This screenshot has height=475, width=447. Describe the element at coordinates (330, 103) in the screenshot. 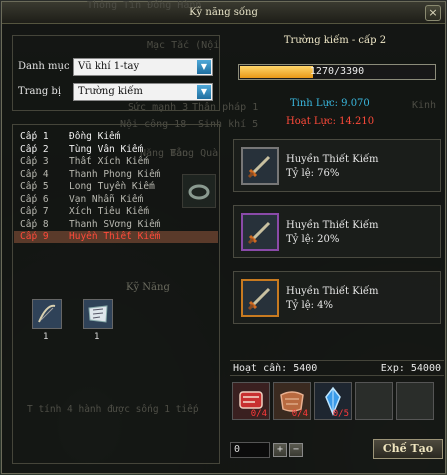

I see `tinh-luc-stat: Tinh Lực: 9.070` at that location.